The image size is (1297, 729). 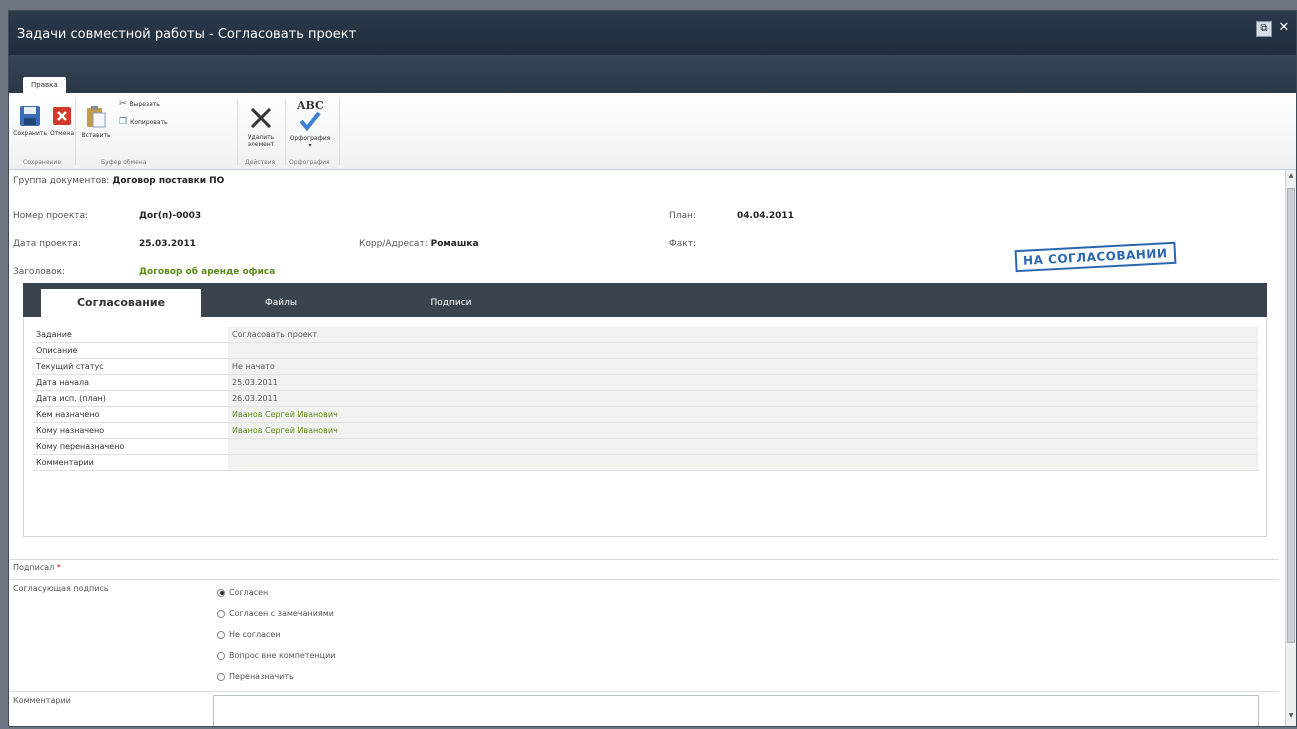 What do you see at coordinates (34, 567) in the screenshot?
I see `signed-by-label-text: Подписал` at bounding box center [34, 567].